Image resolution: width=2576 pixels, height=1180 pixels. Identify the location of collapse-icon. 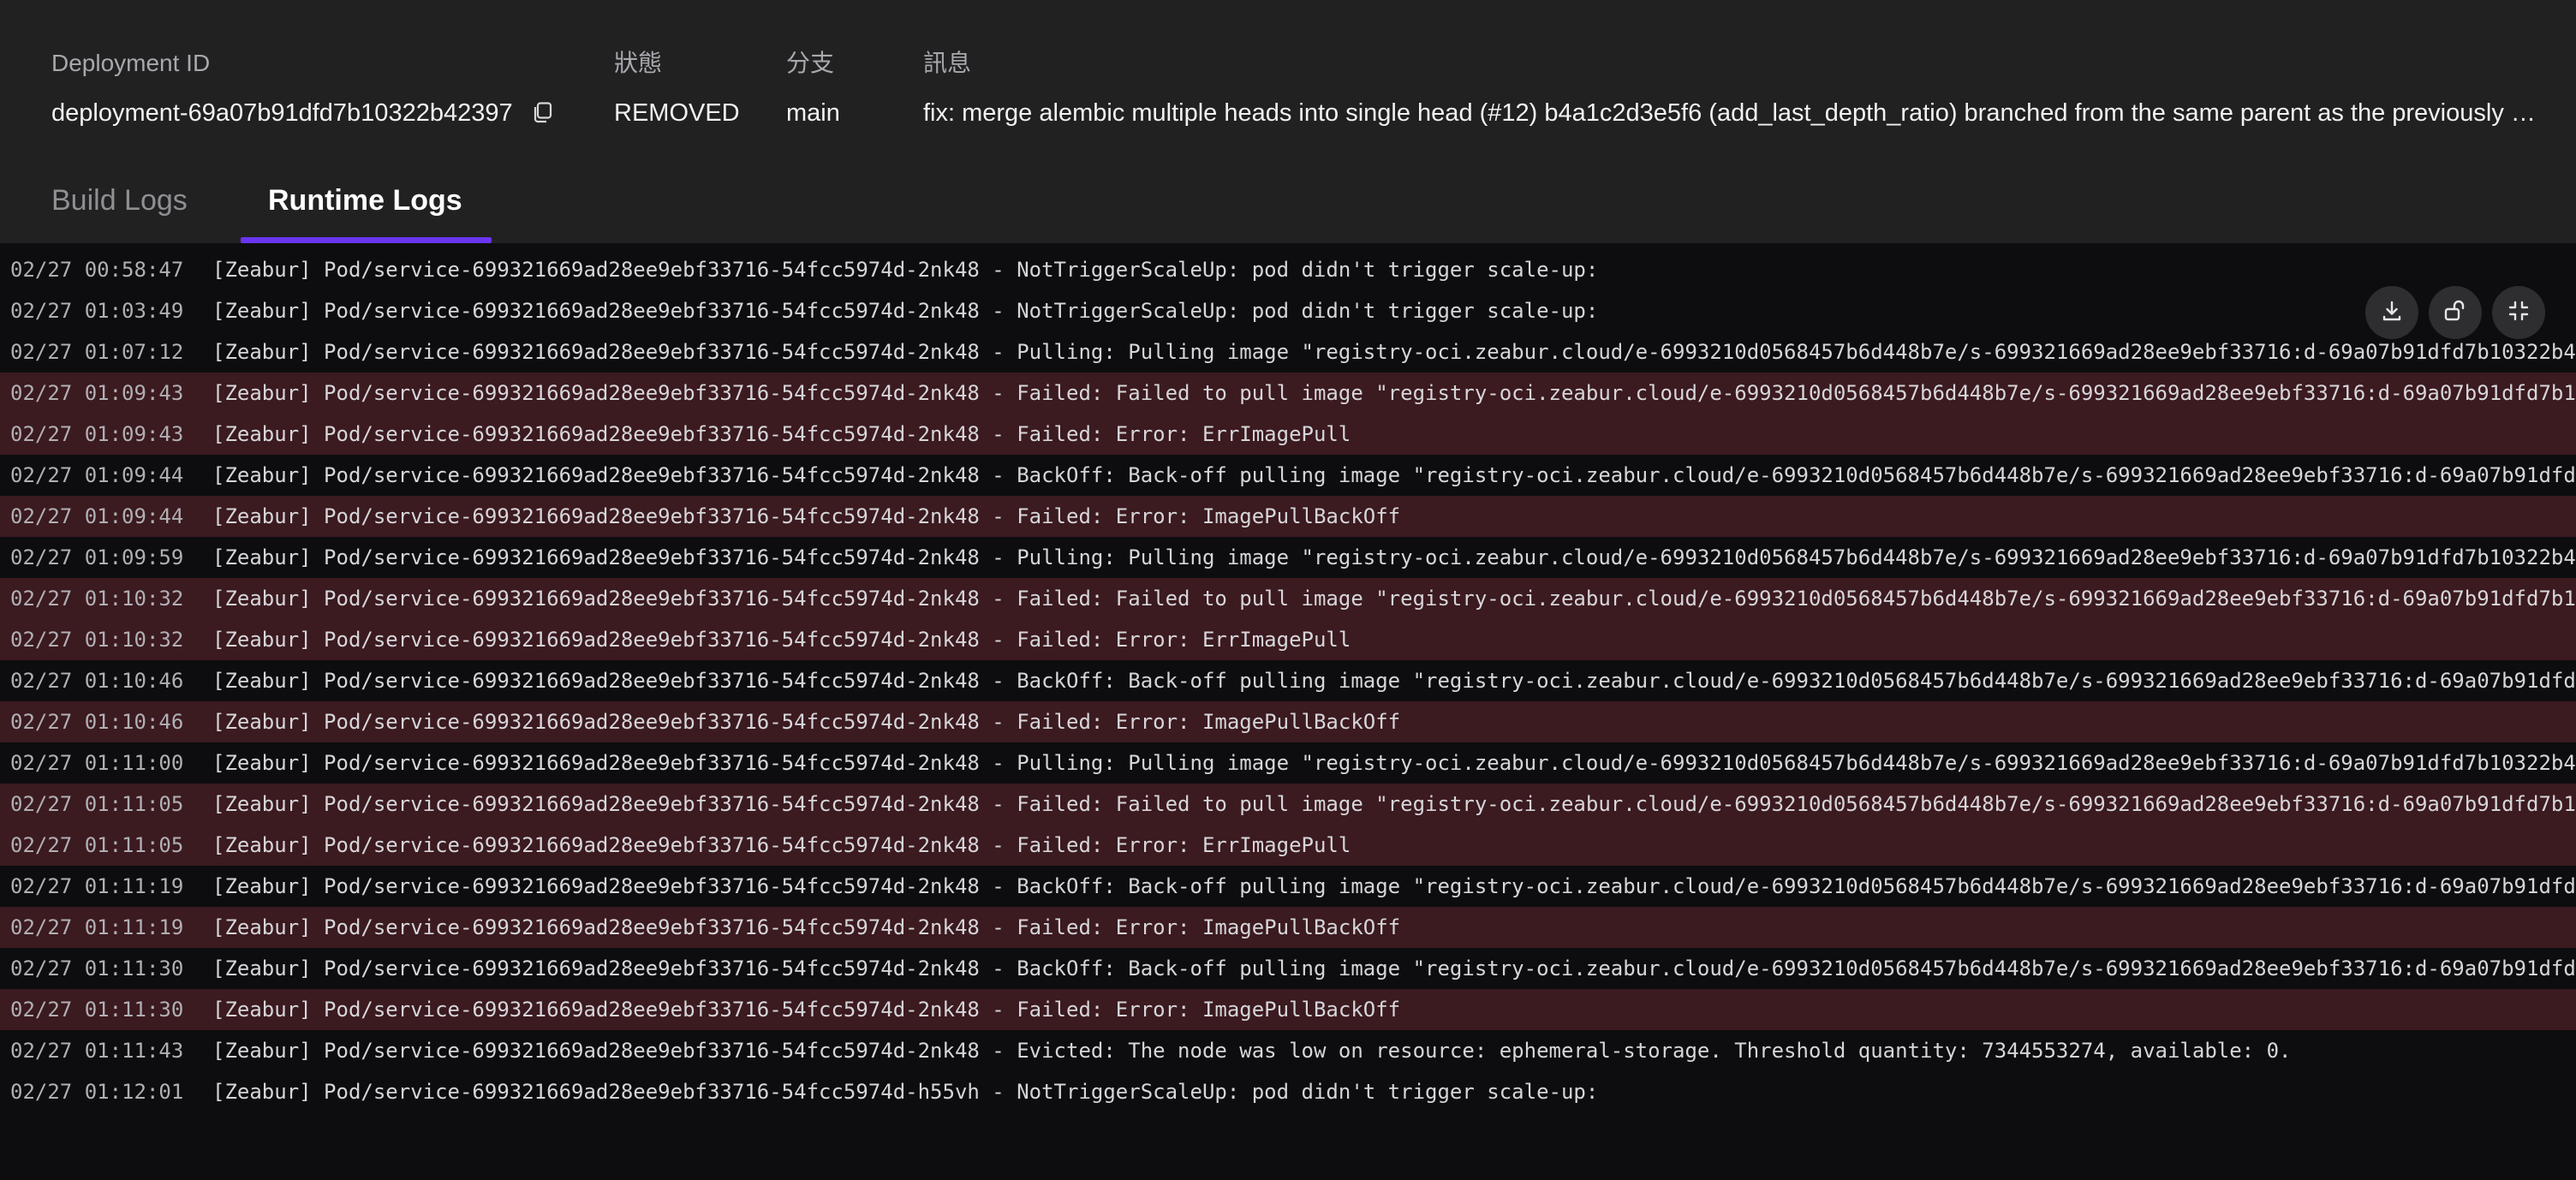
(2518, 313).